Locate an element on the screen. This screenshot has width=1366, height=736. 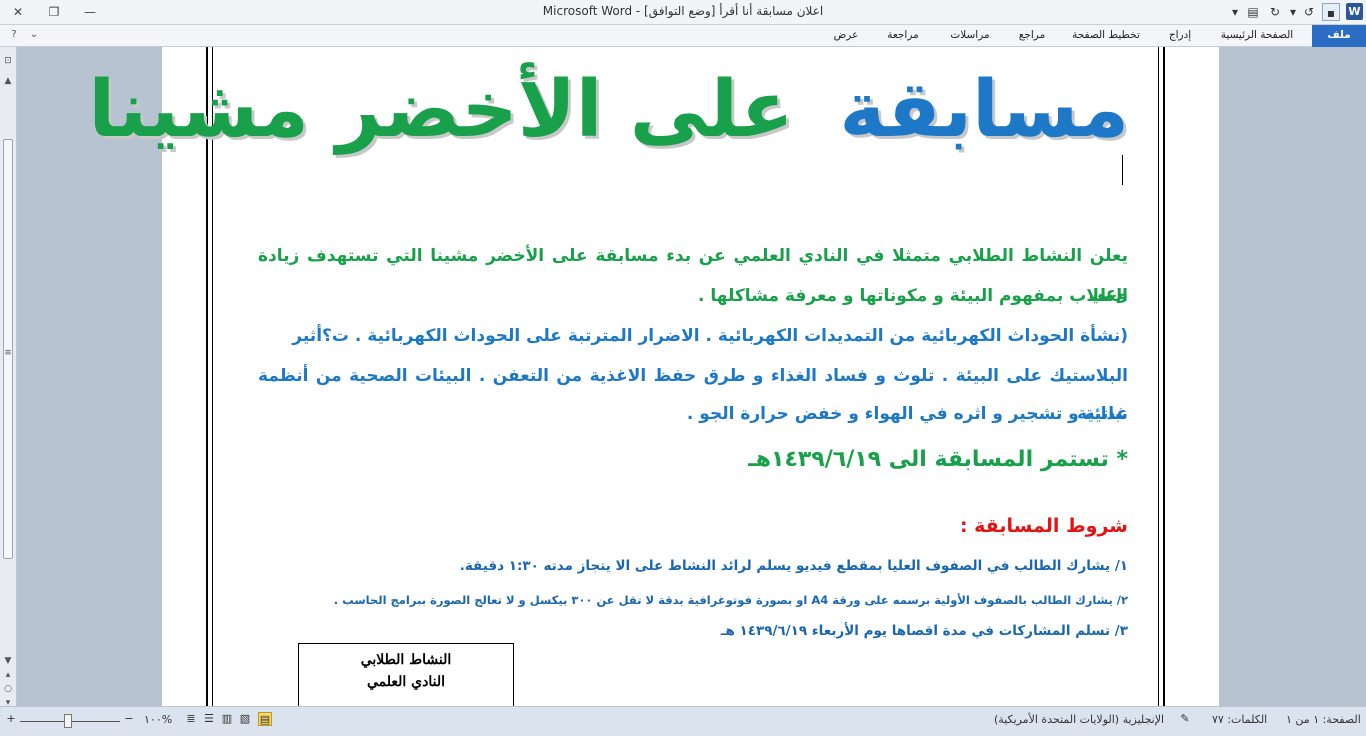
sign-line-2: النادي العلمي is located at coordinates (406, 682).